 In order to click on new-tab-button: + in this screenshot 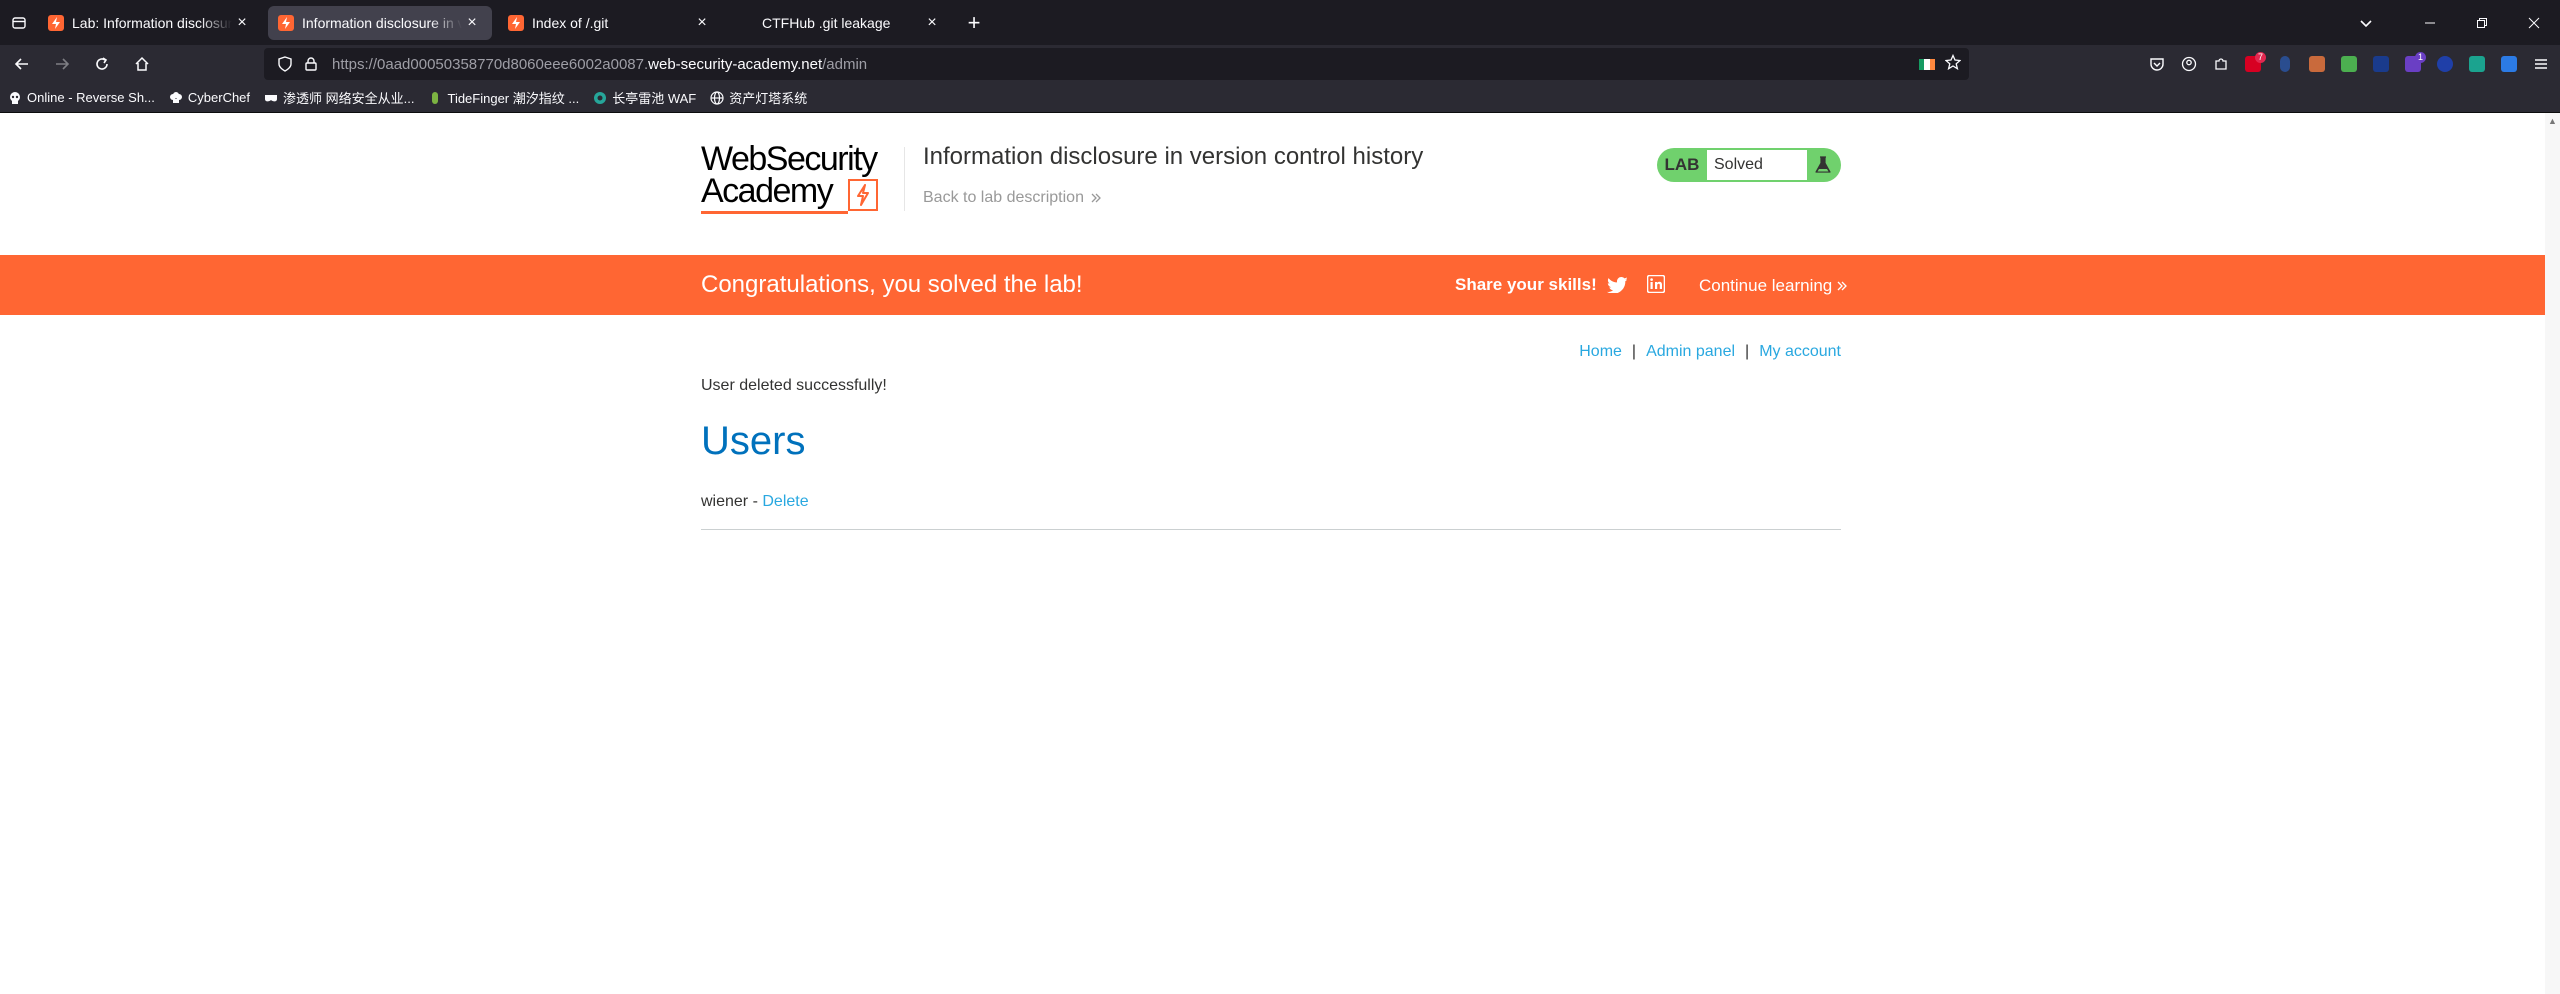, I will do `click(974, 23)`.